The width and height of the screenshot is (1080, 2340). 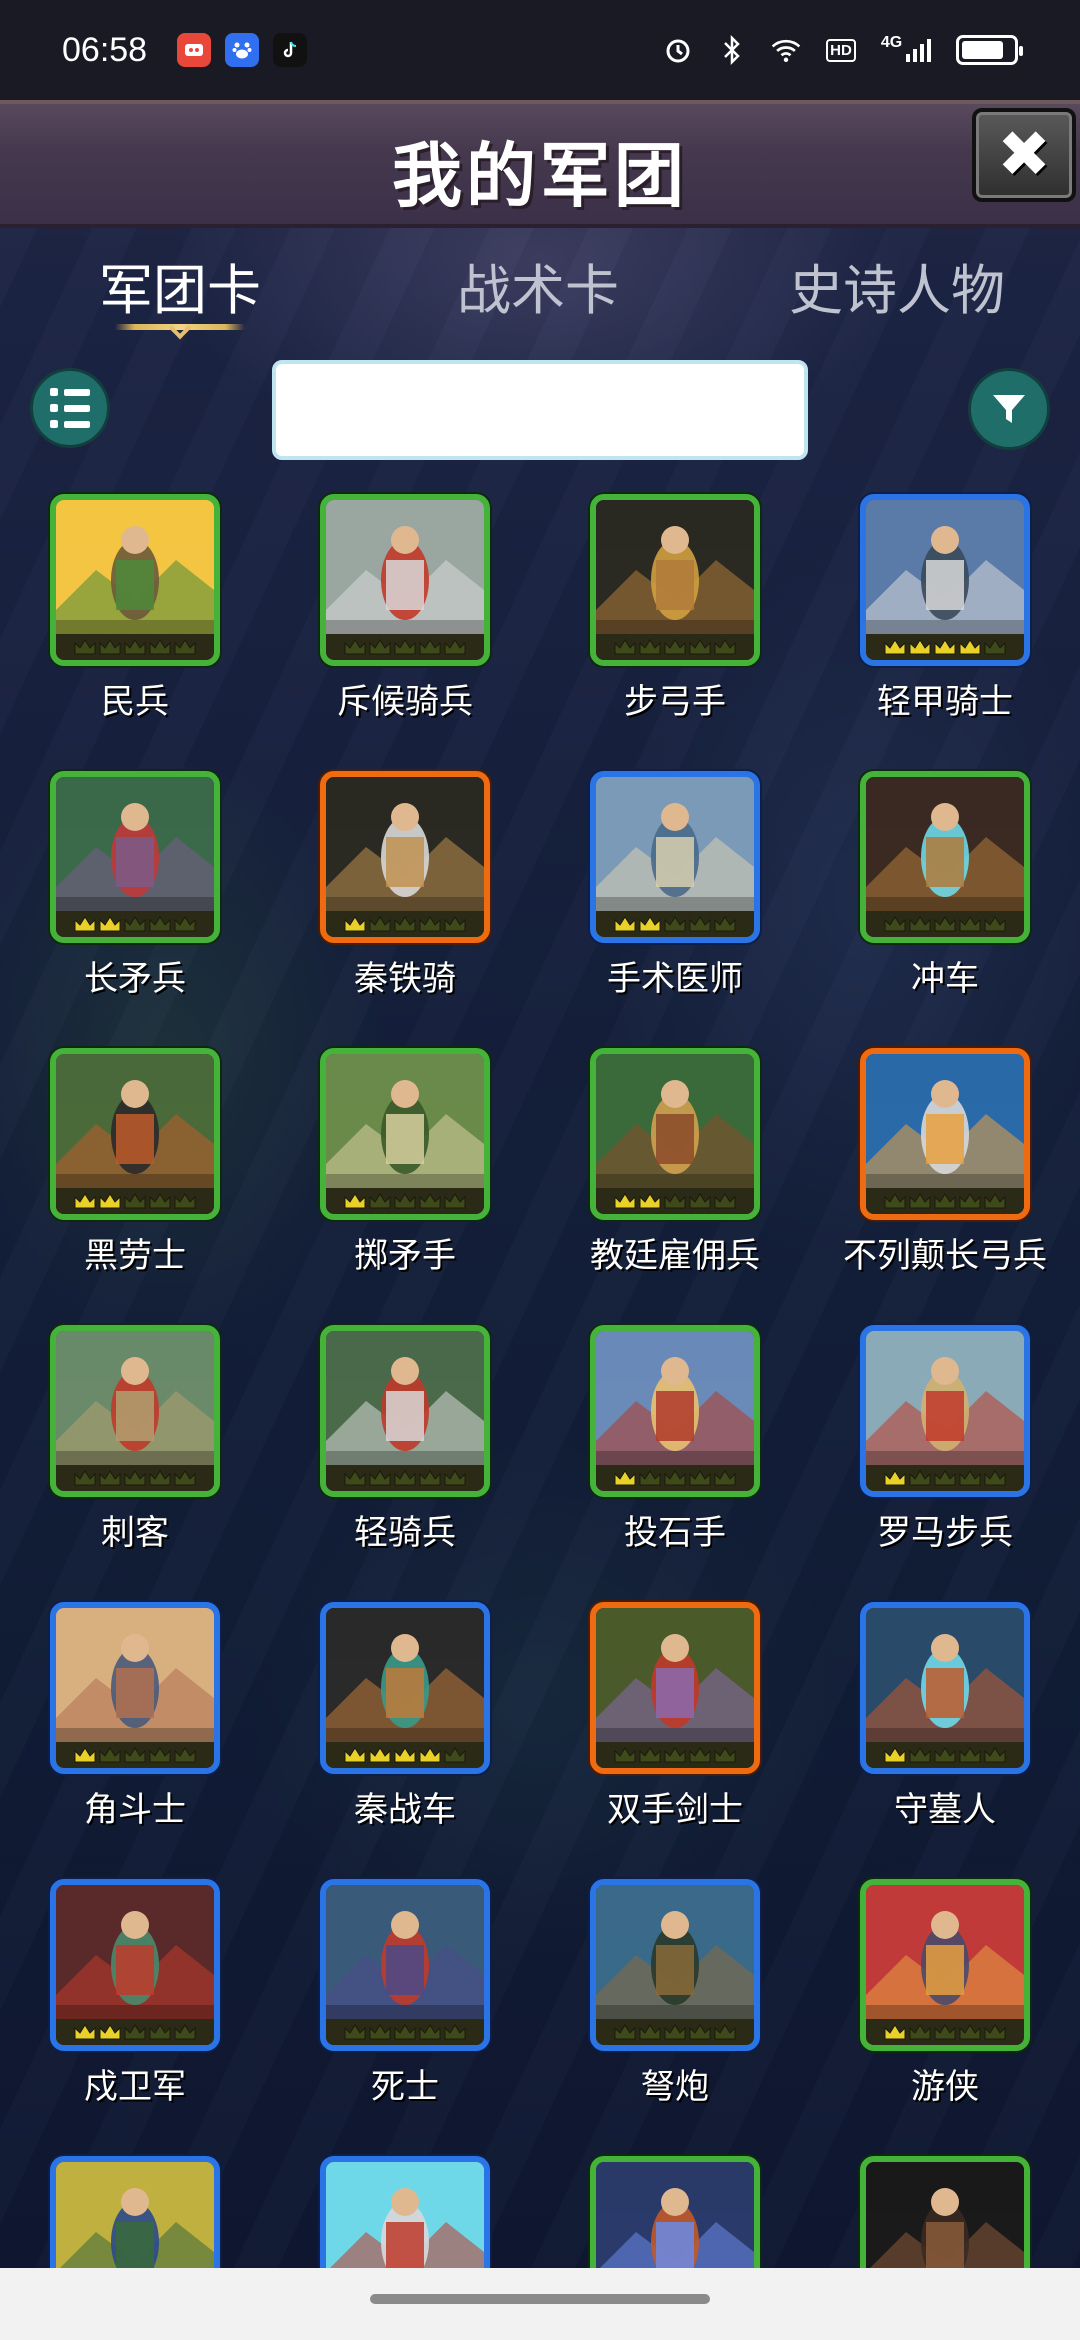 I want to click on unit-card: 手术医师, so click(x=675, y=909).